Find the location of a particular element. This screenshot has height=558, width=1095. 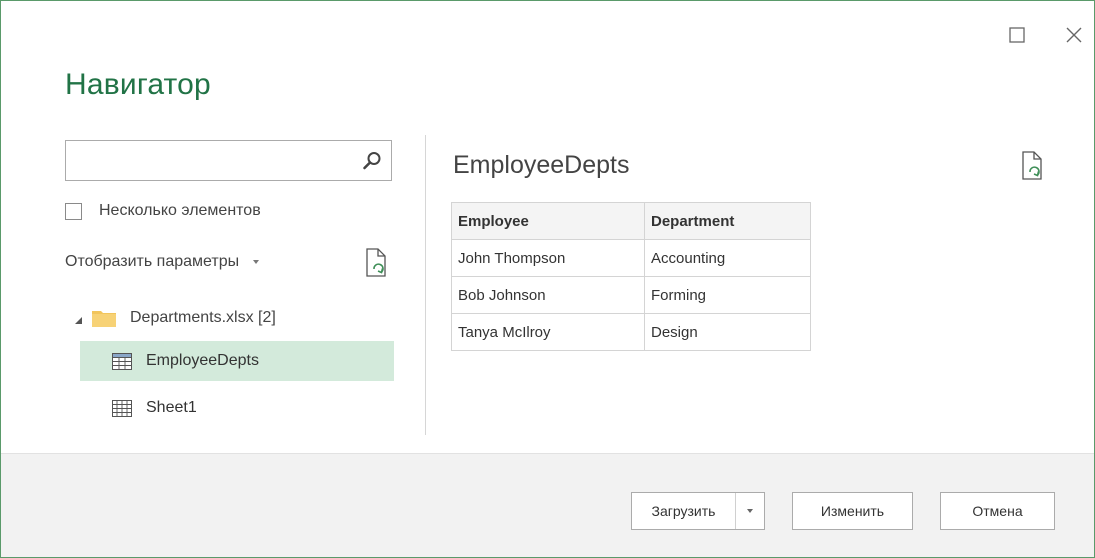

tree-item-employeedepts: EmployeeDepts is located at coordinates (237, 361).